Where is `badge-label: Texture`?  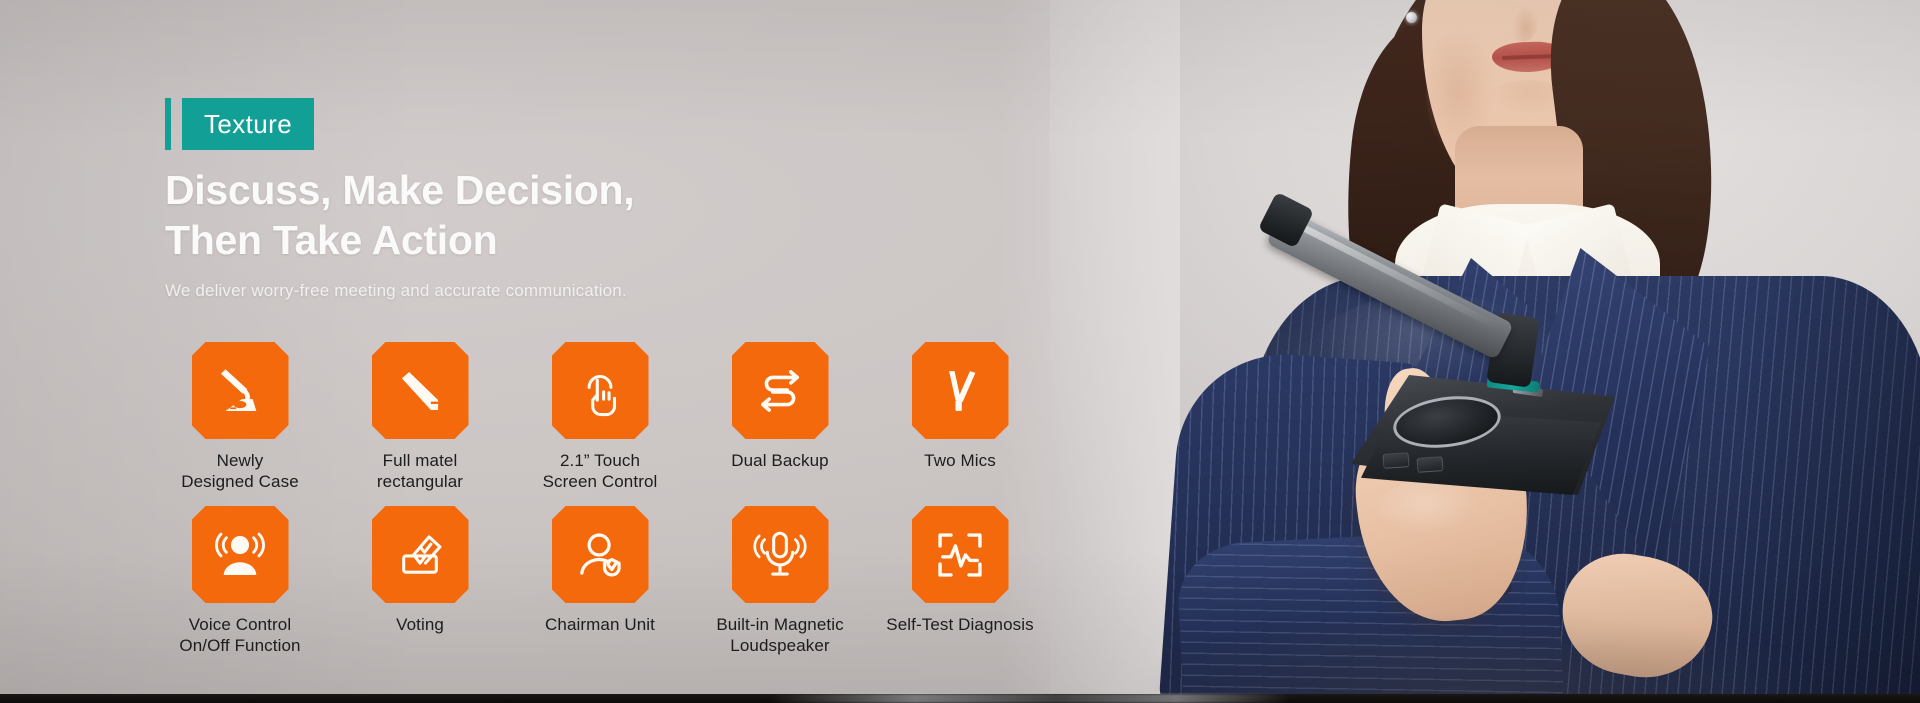 badge-label: Texture is located at coordinates (248, 123).